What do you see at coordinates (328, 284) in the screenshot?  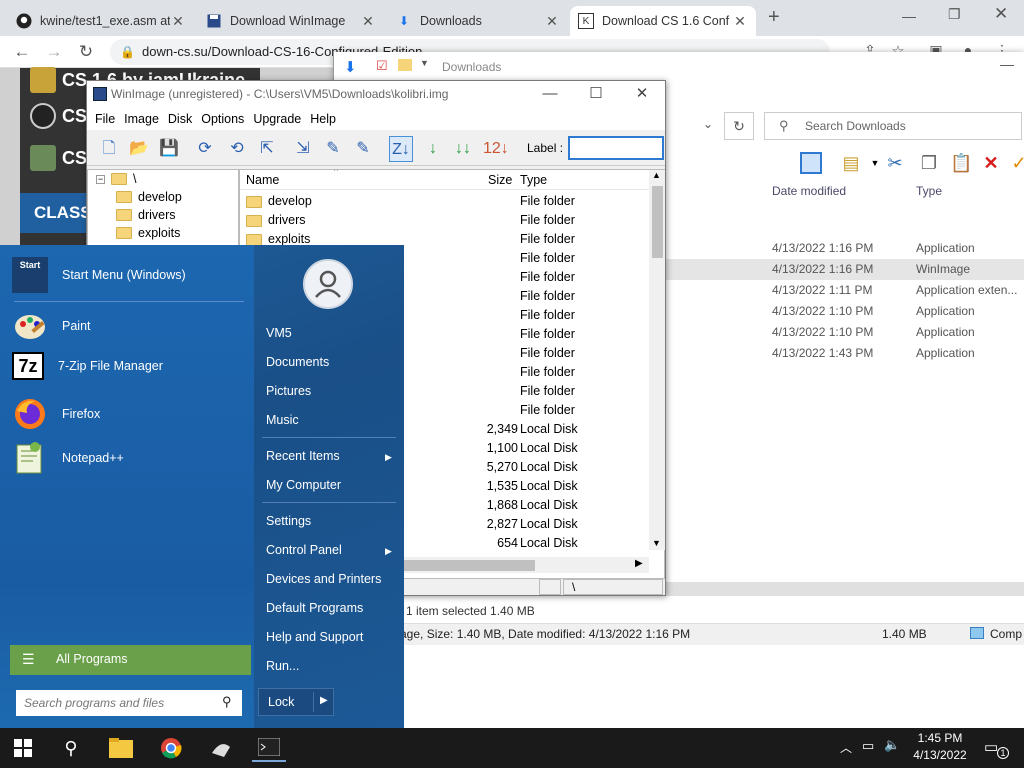 I see `user-avatar` at bounding box center [328, 284].